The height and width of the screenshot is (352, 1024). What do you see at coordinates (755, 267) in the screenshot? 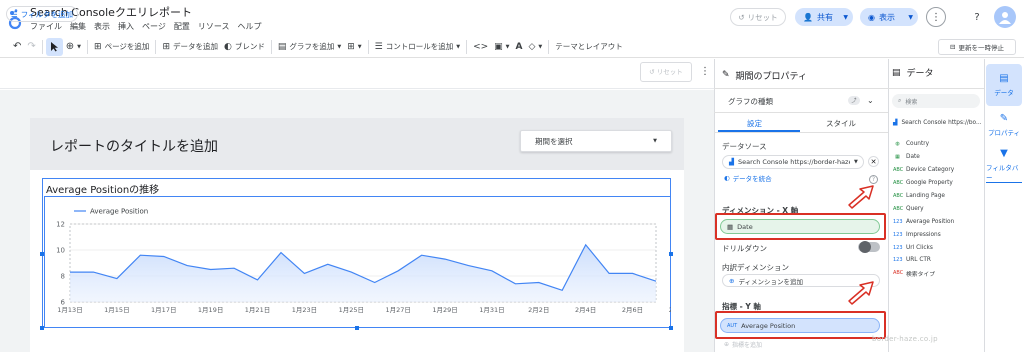
I see `breakdown-label: 内訳ディメンション` at bounding box center [755, 267].